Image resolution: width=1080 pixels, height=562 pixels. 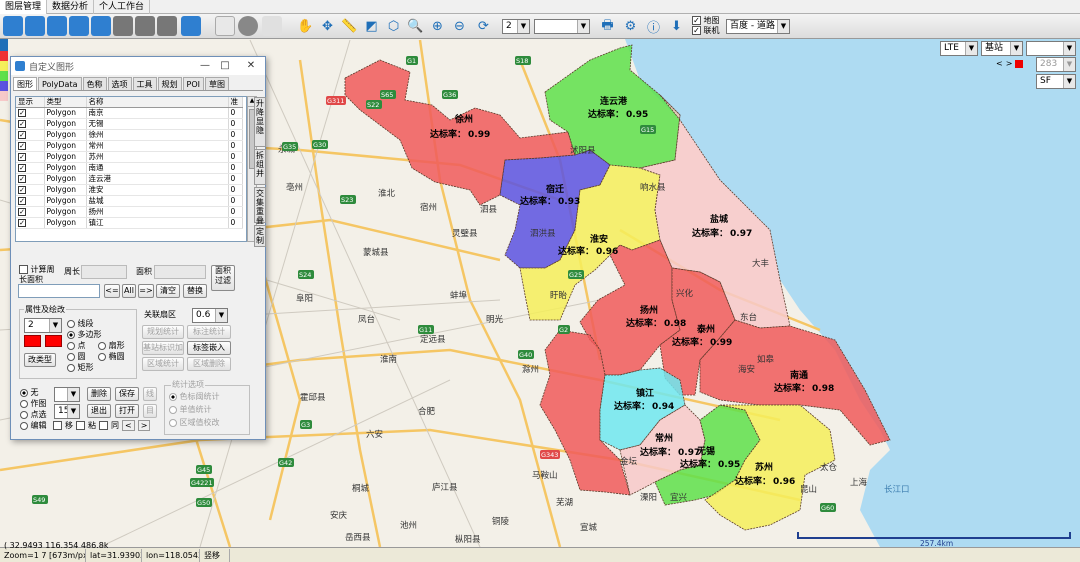 What do you see at coordinates (96, 367) in the screenshot?
I see `radio-rect: 矩形` at bounding box center [96, 367].